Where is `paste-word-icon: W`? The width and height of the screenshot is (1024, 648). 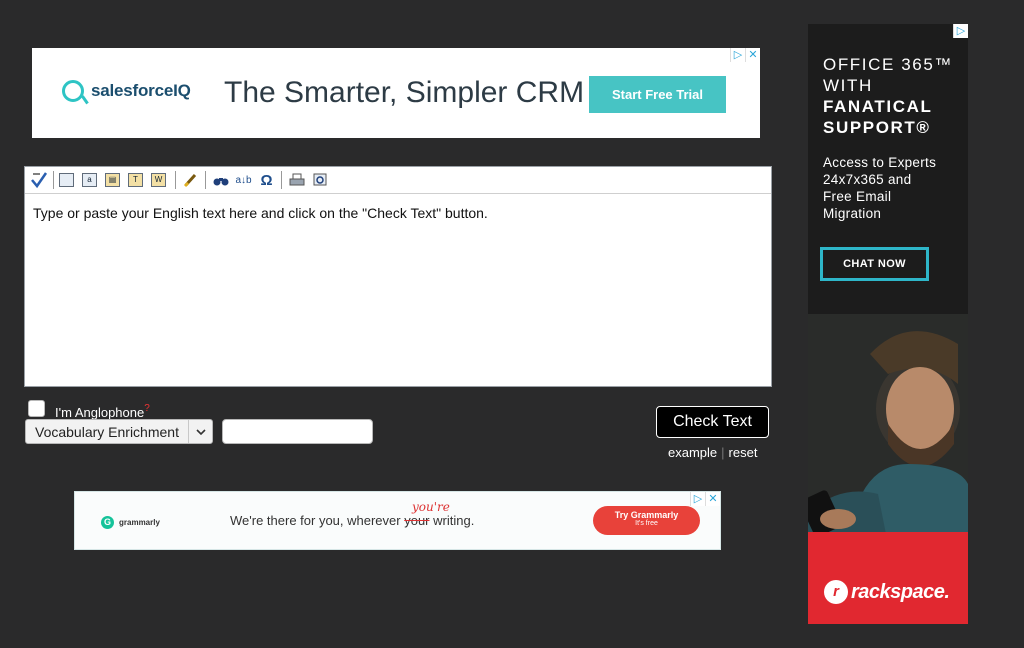 paste-word-icon: W is located at coordinates (160, 180).